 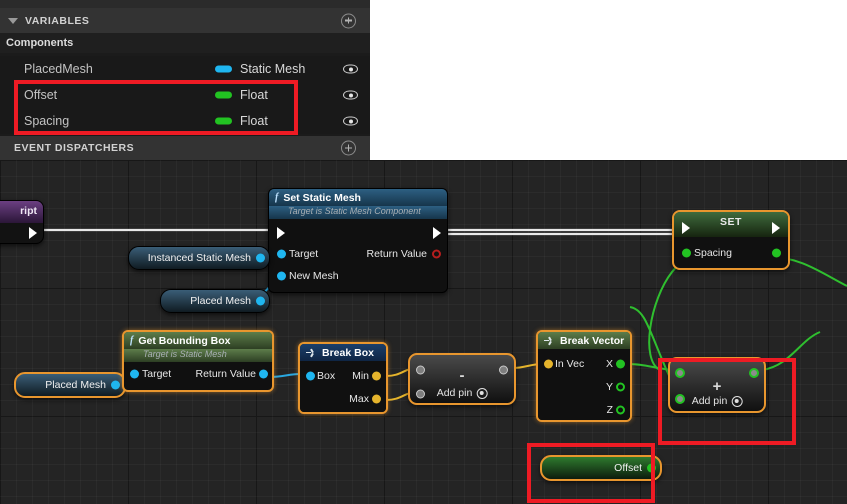 I want to click on node-title: Set Static Mesh, so click(x=322, y=197).